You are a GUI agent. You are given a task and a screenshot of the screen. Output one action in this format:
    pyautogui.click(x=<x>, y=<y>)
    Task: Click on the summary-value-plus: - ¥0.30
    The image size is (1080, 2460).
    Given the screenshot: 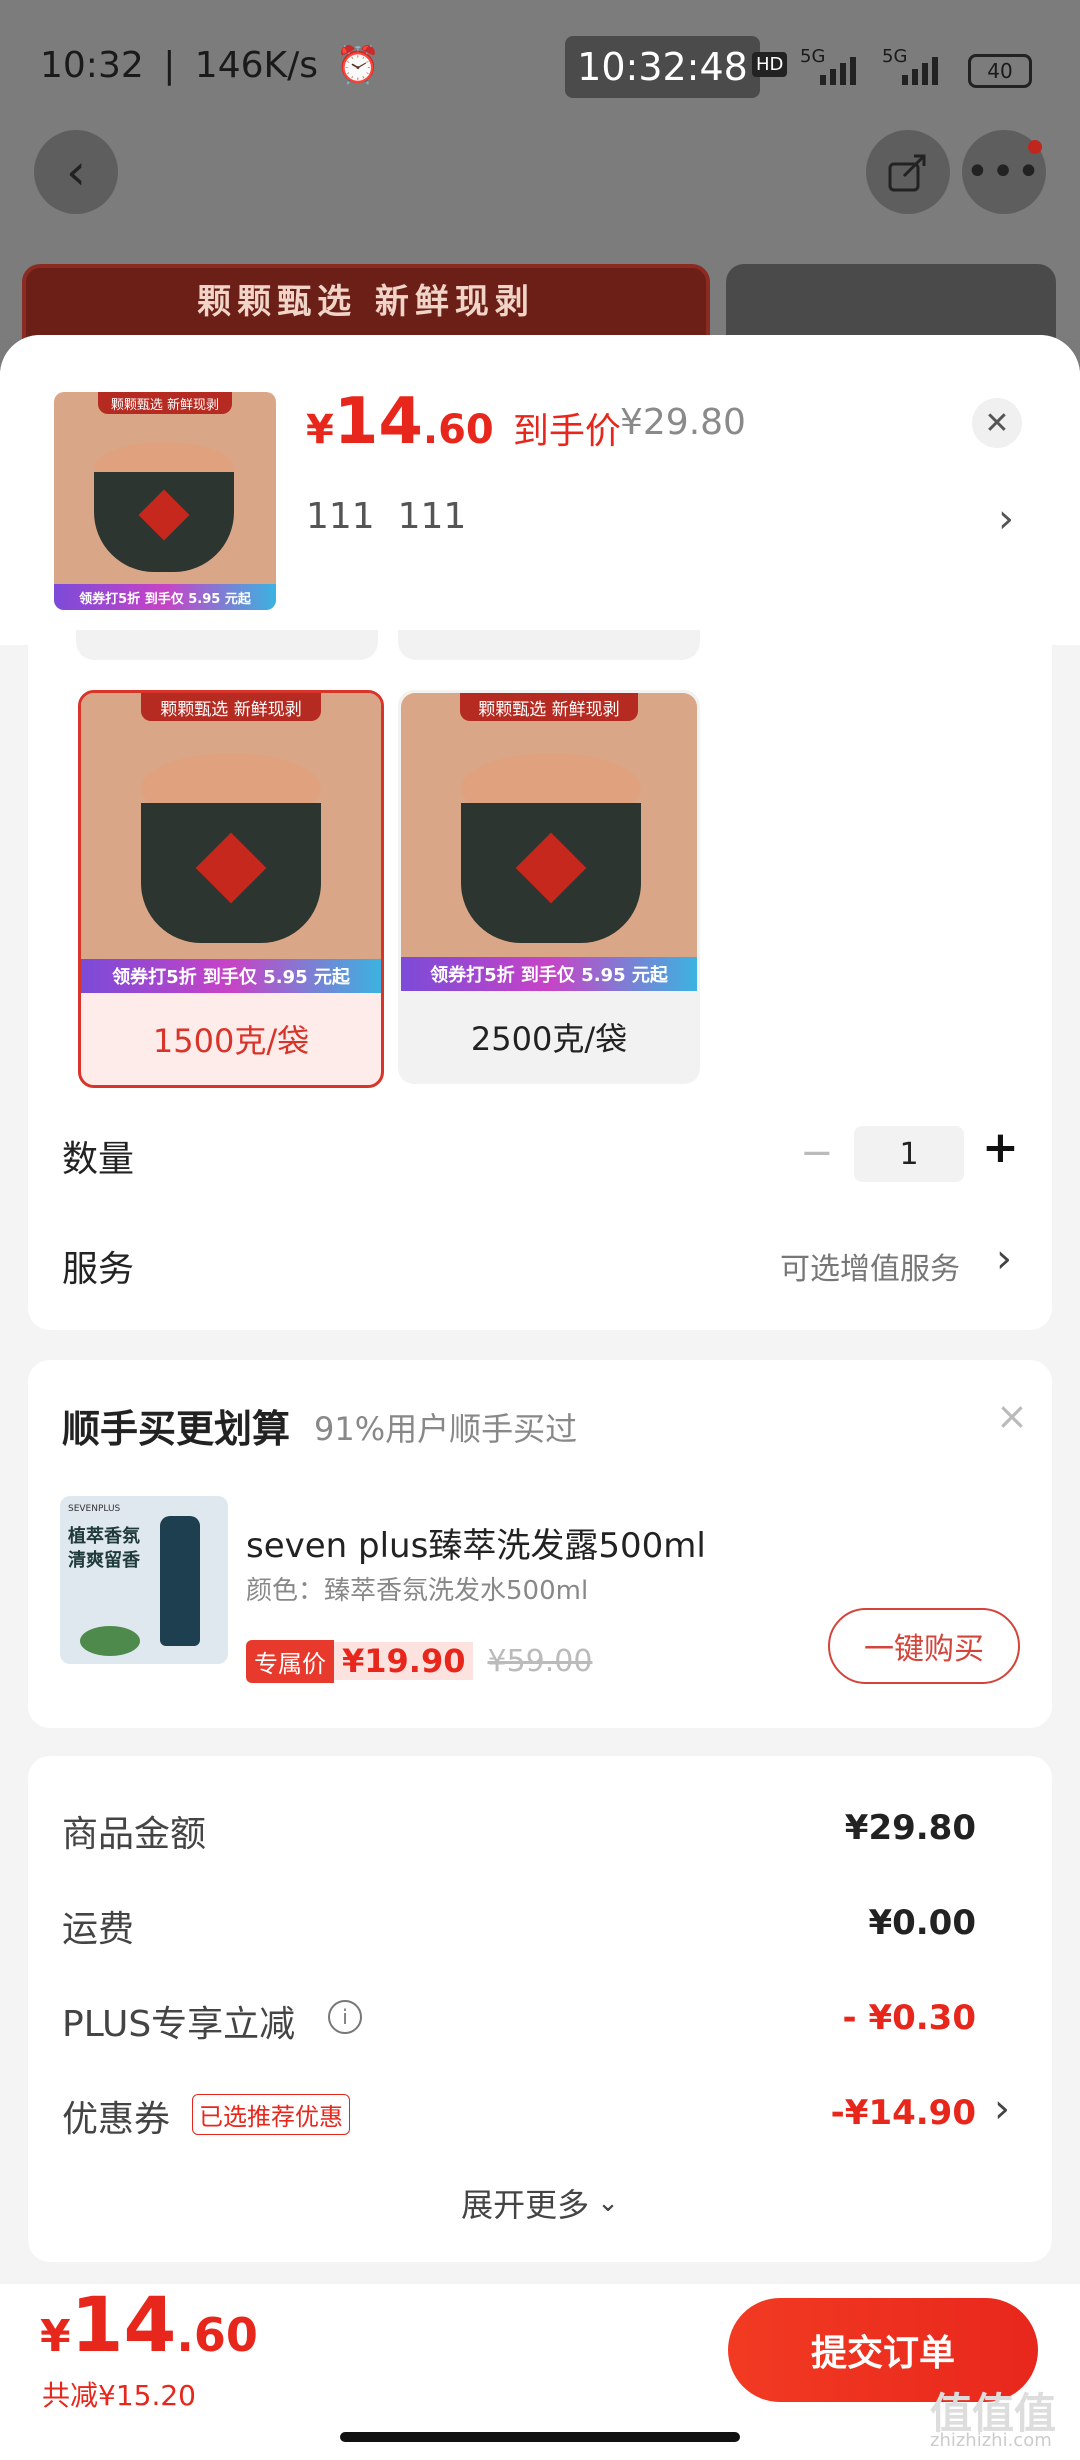 What is the action you would take?
    pyautogui.click(x=909, y=2018)
    